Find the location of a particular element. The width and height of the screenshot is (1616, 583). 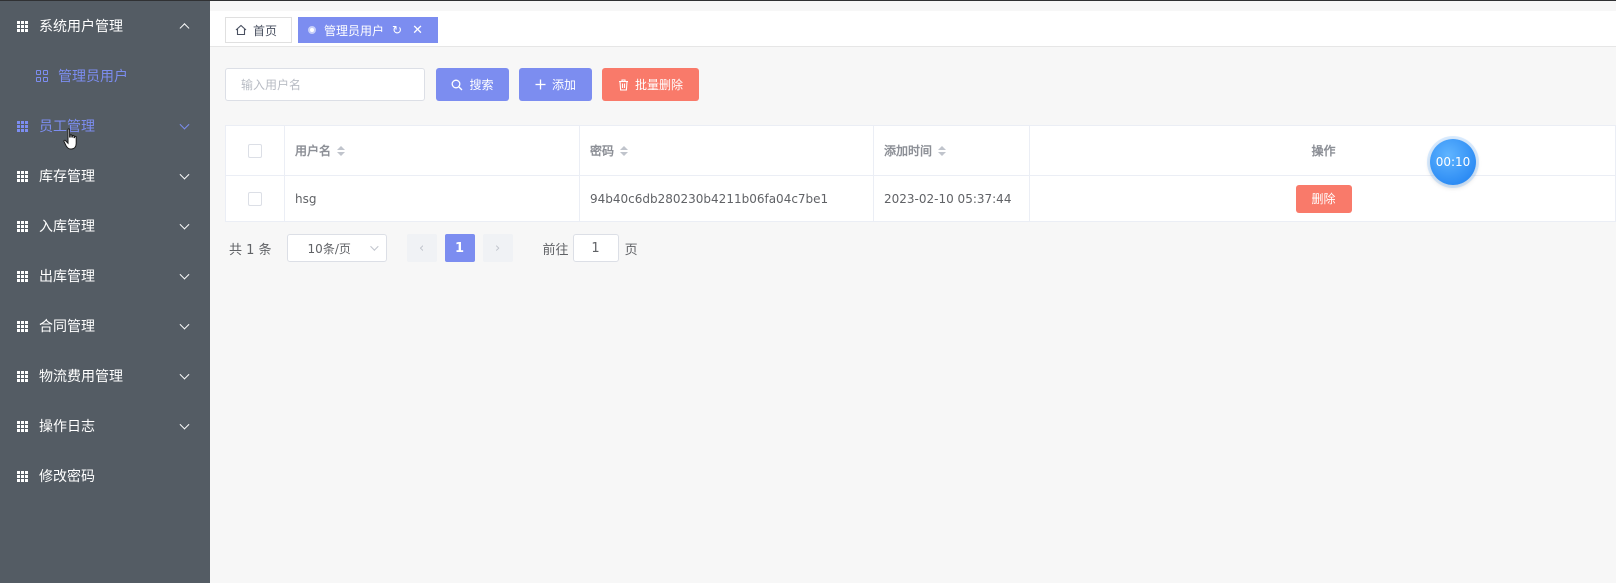

add-button: 添加 is located at coordinates (555, 84).